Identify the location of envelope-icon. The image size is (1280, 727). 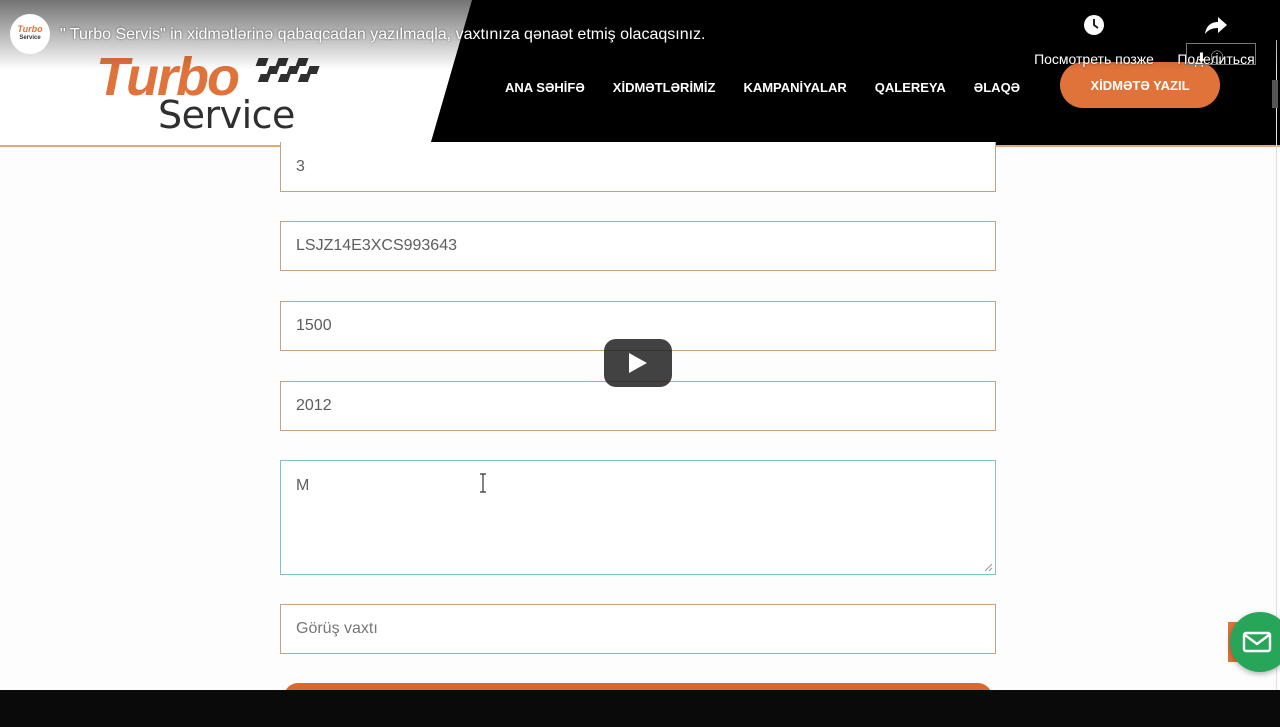
(1257, 642).